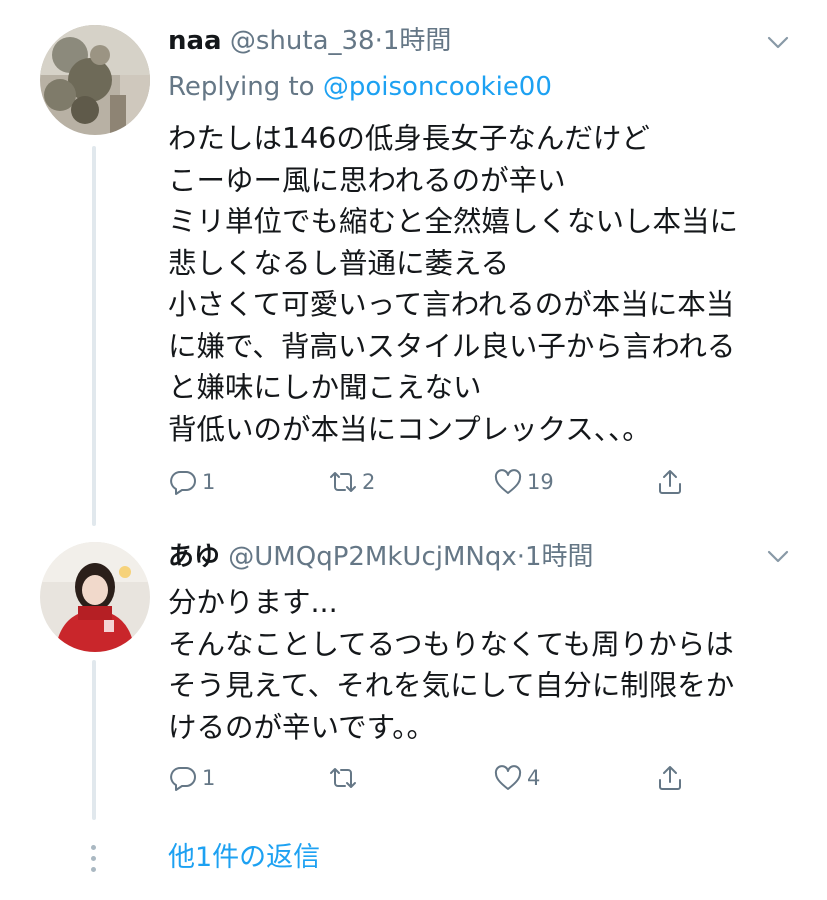  Describe the element at coordinates (372, 557) in the screenshot. I see `username: @UMQqP2MkUcjMNqx` at that location.